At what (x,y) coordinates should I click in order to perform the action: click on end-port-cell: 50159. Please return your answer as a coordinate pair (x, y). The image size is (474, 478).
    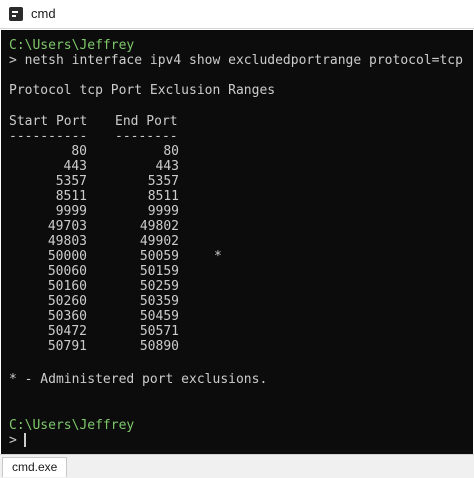
    Looking at the image, I should click on (159, 271).